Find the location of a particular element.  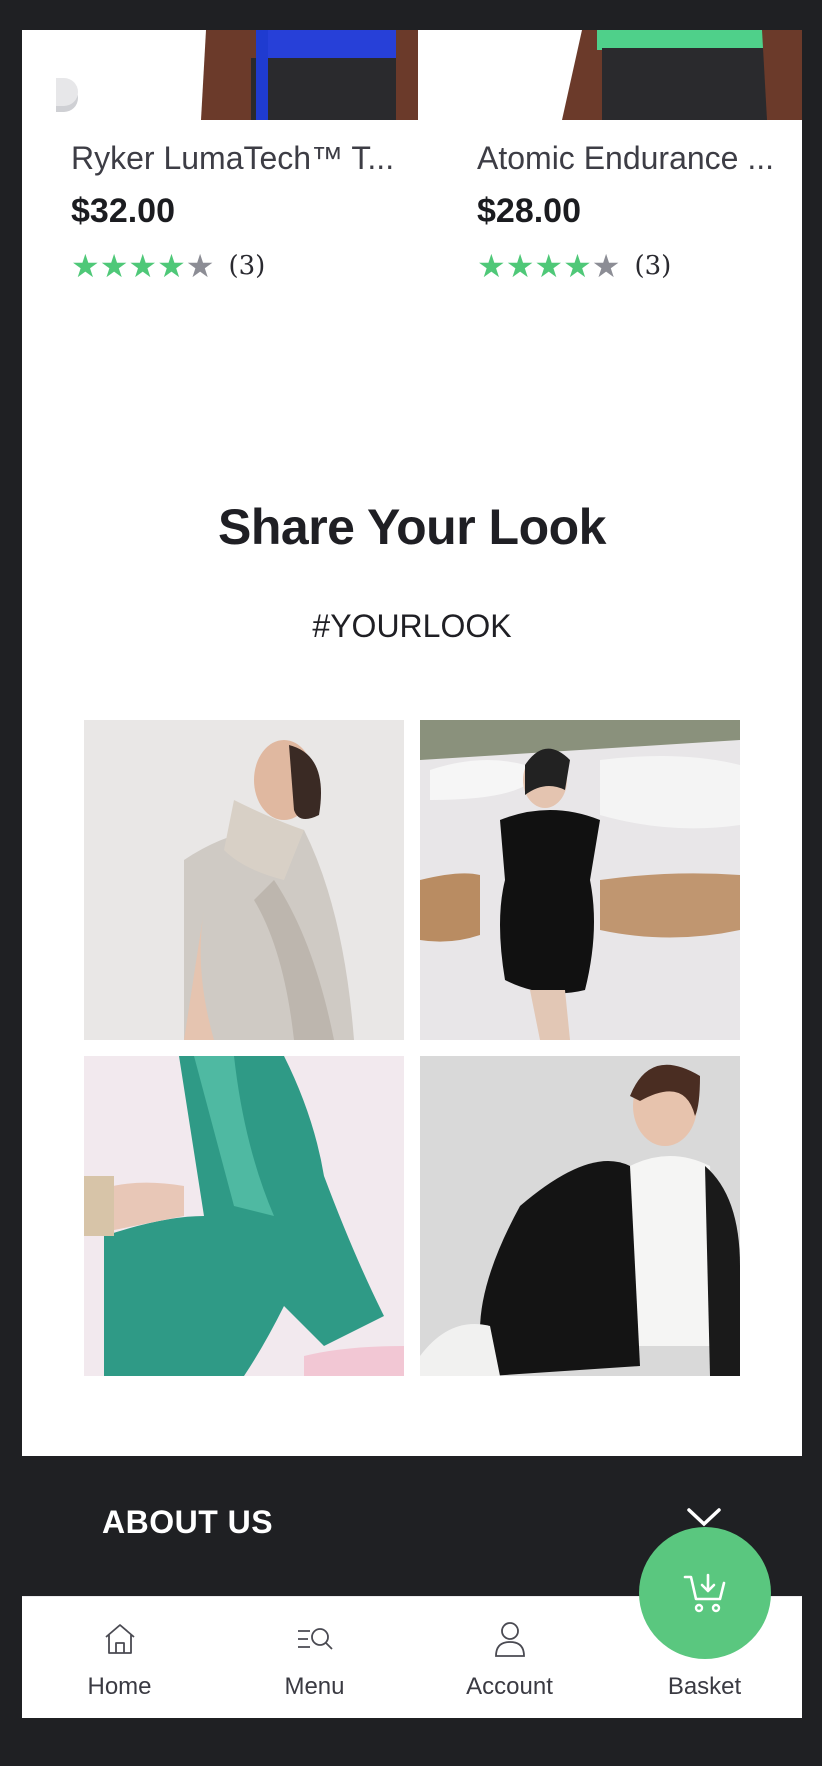

nav-label: Basket is located at coordinates (704, 1686).